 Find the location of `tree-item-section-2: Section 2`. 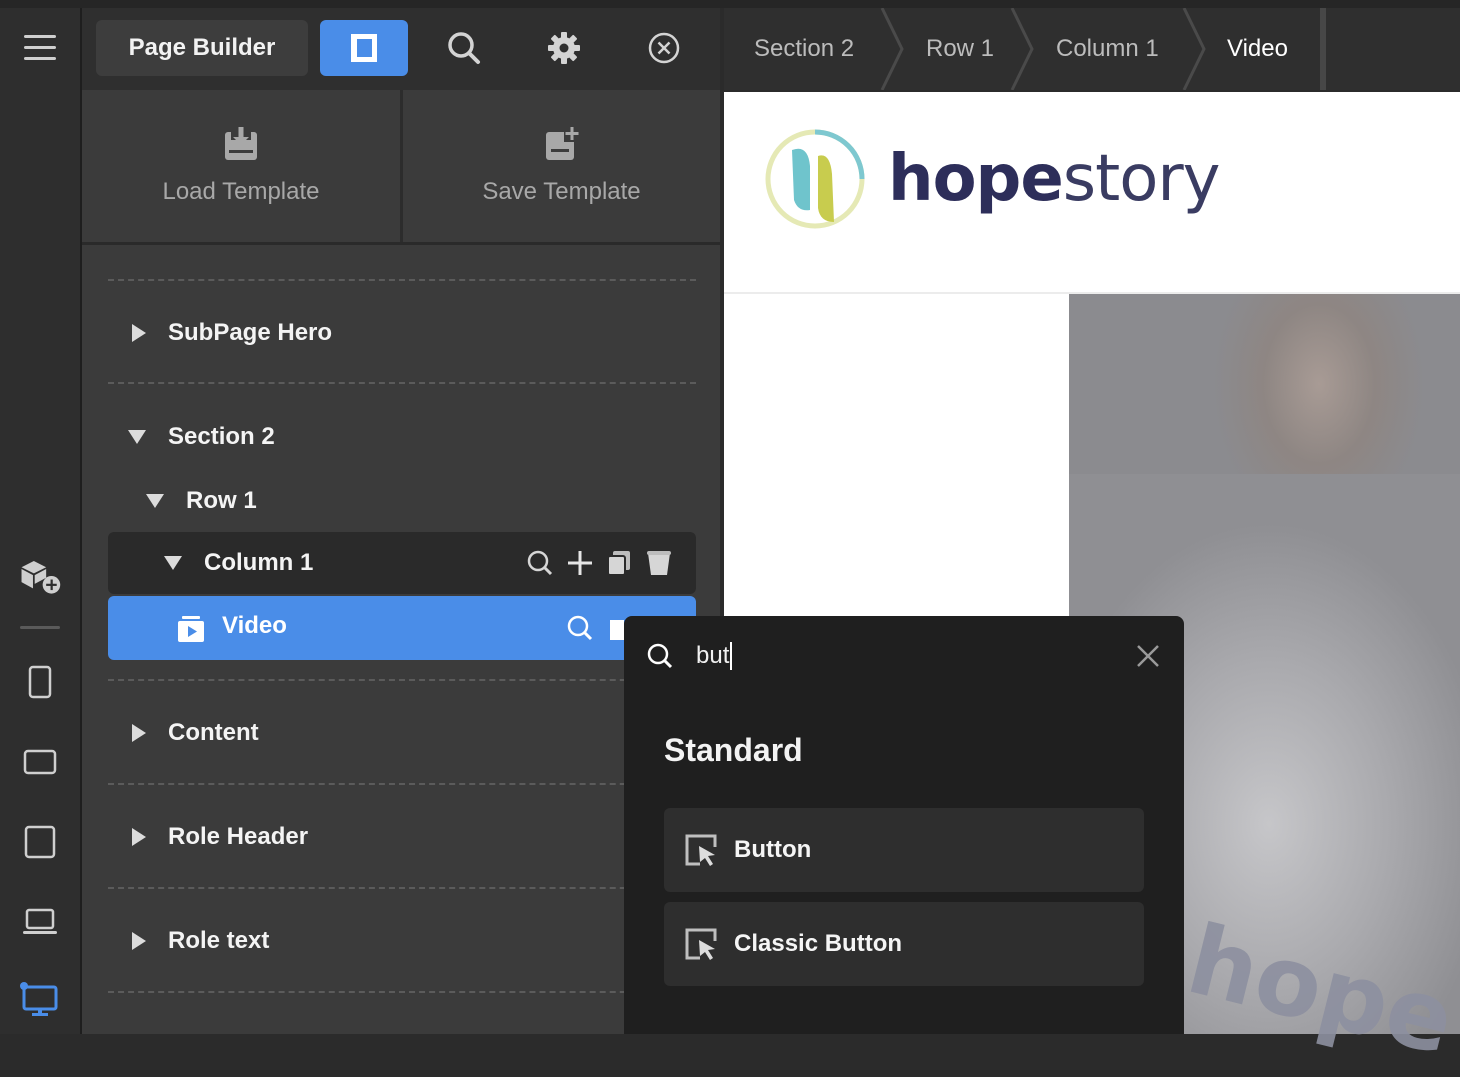

tree-item-section-2: Section 2 is located at coordinates (201, 437).